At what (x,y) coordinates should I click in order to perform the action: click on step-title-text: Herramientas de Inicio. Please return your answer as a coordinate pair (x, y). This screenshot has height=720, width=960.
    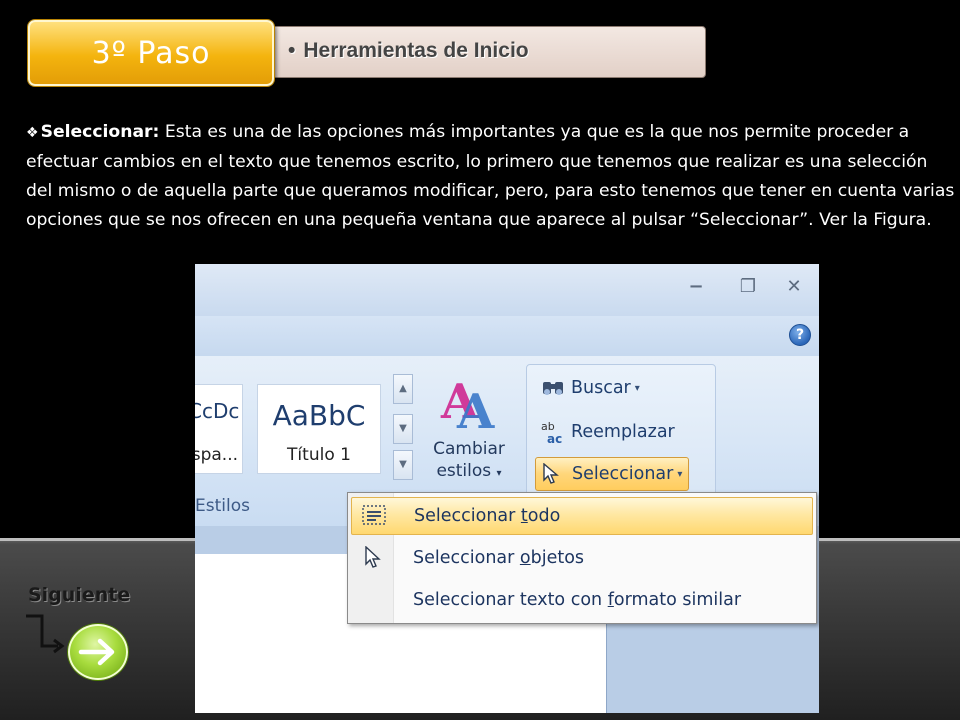
    Looking at the image, I should click on (416, 50).